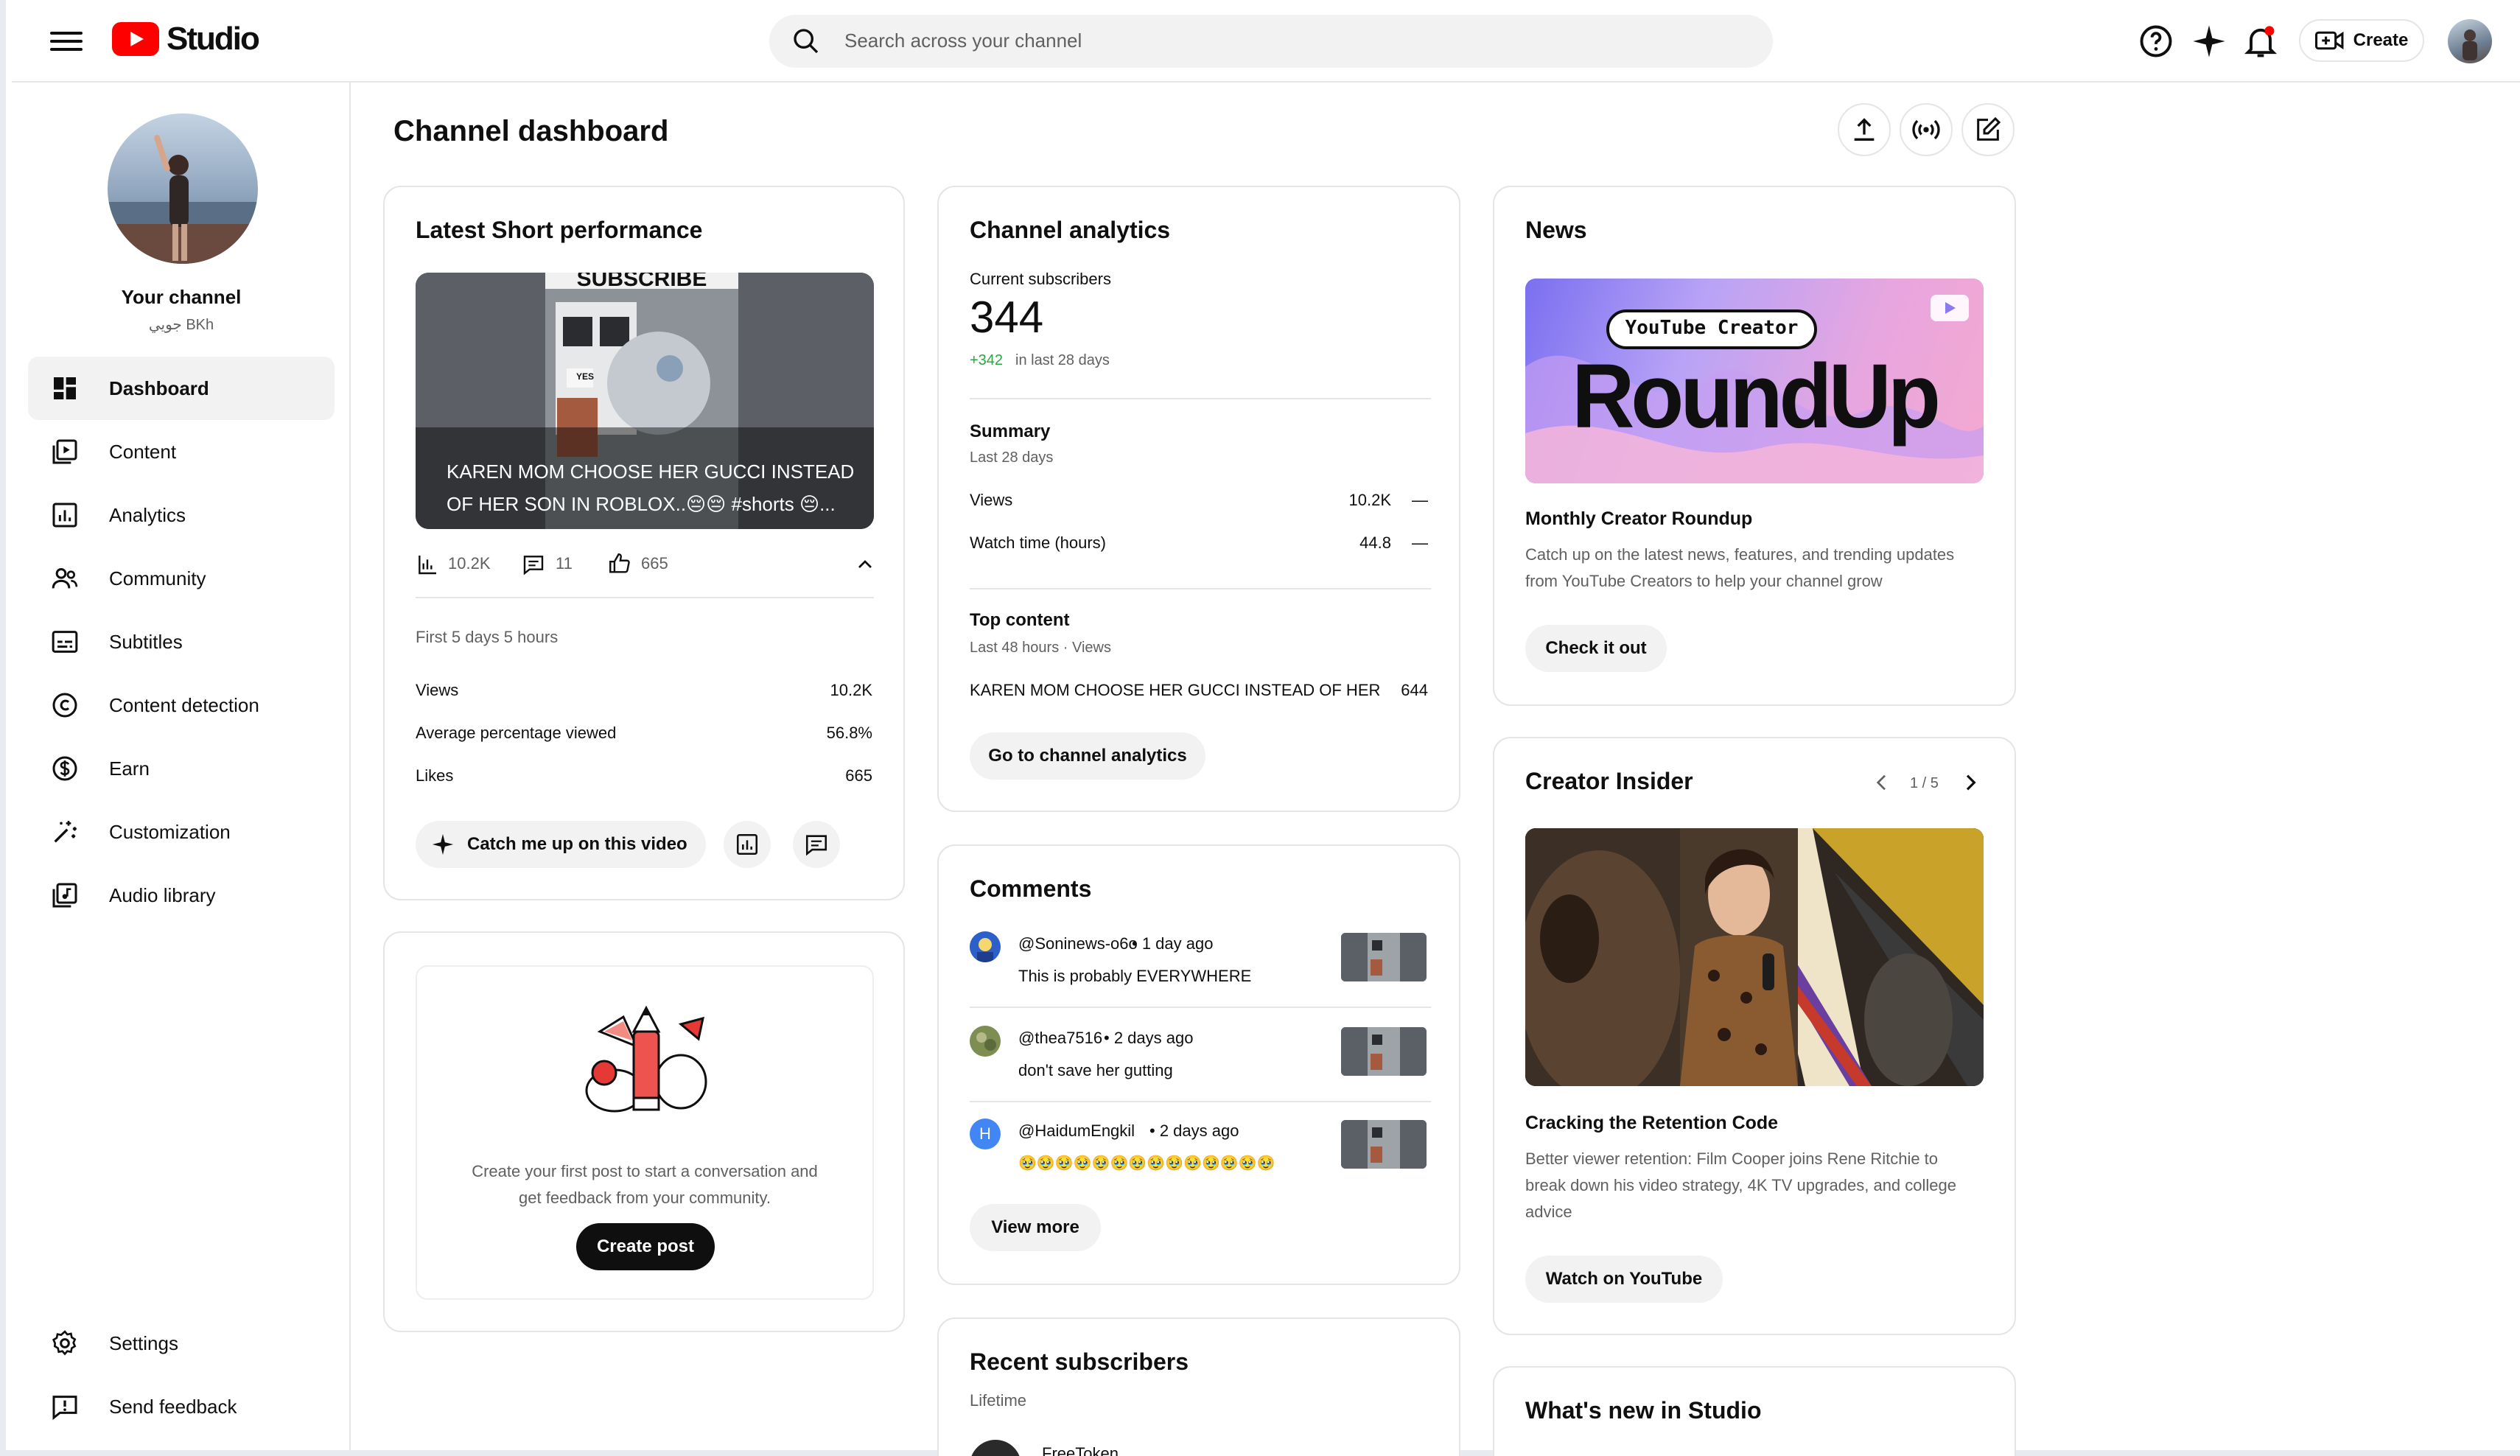 This screenshot has width=2520, height=1456. What do you see at coordinates (1882, 782) in the screenshot?
I see `chevron-left-icon` at bounding box center [1882, 782].